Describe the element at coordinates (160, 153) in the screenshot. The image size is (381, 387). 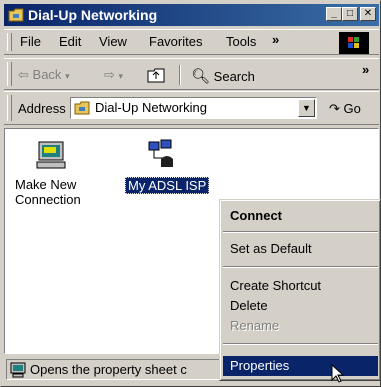
I see `dialup-connection-icon` at that location.